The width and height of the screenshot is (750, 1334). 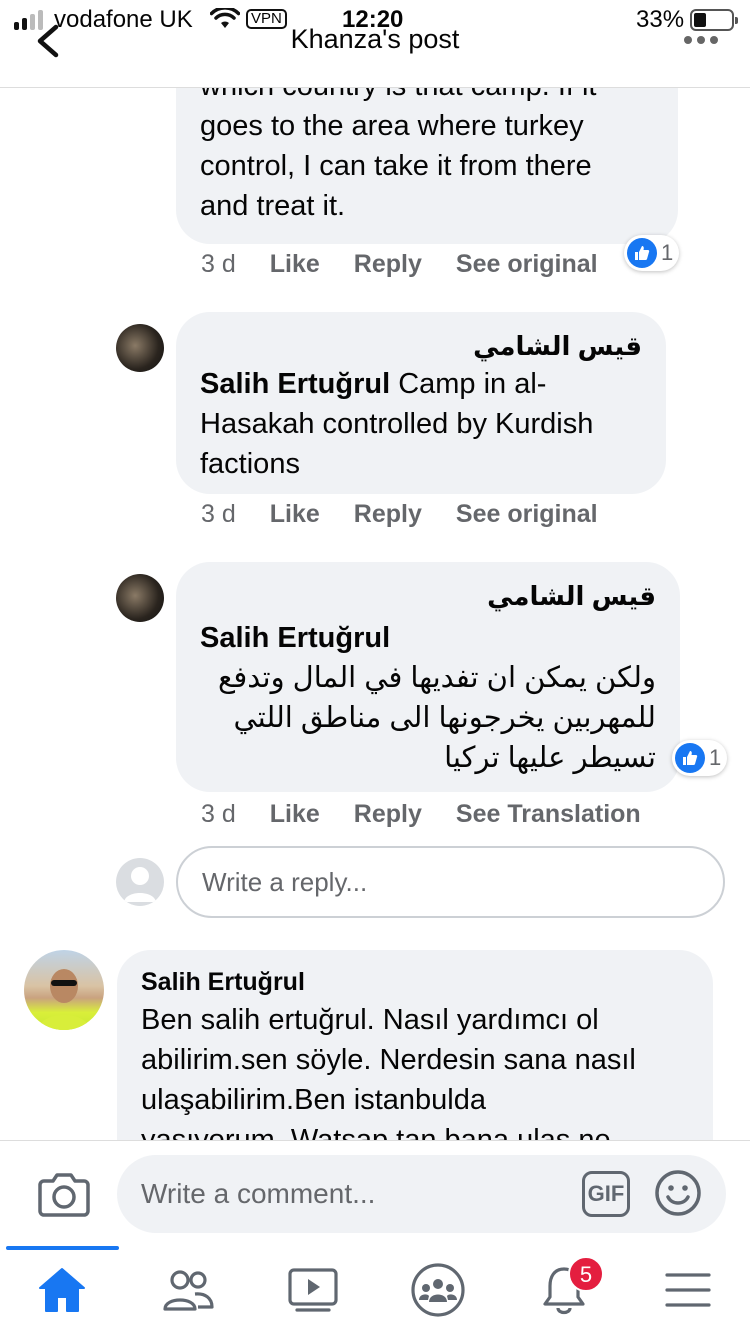 I want to click on comment-text-line: factions, so click(x=250, y=464).